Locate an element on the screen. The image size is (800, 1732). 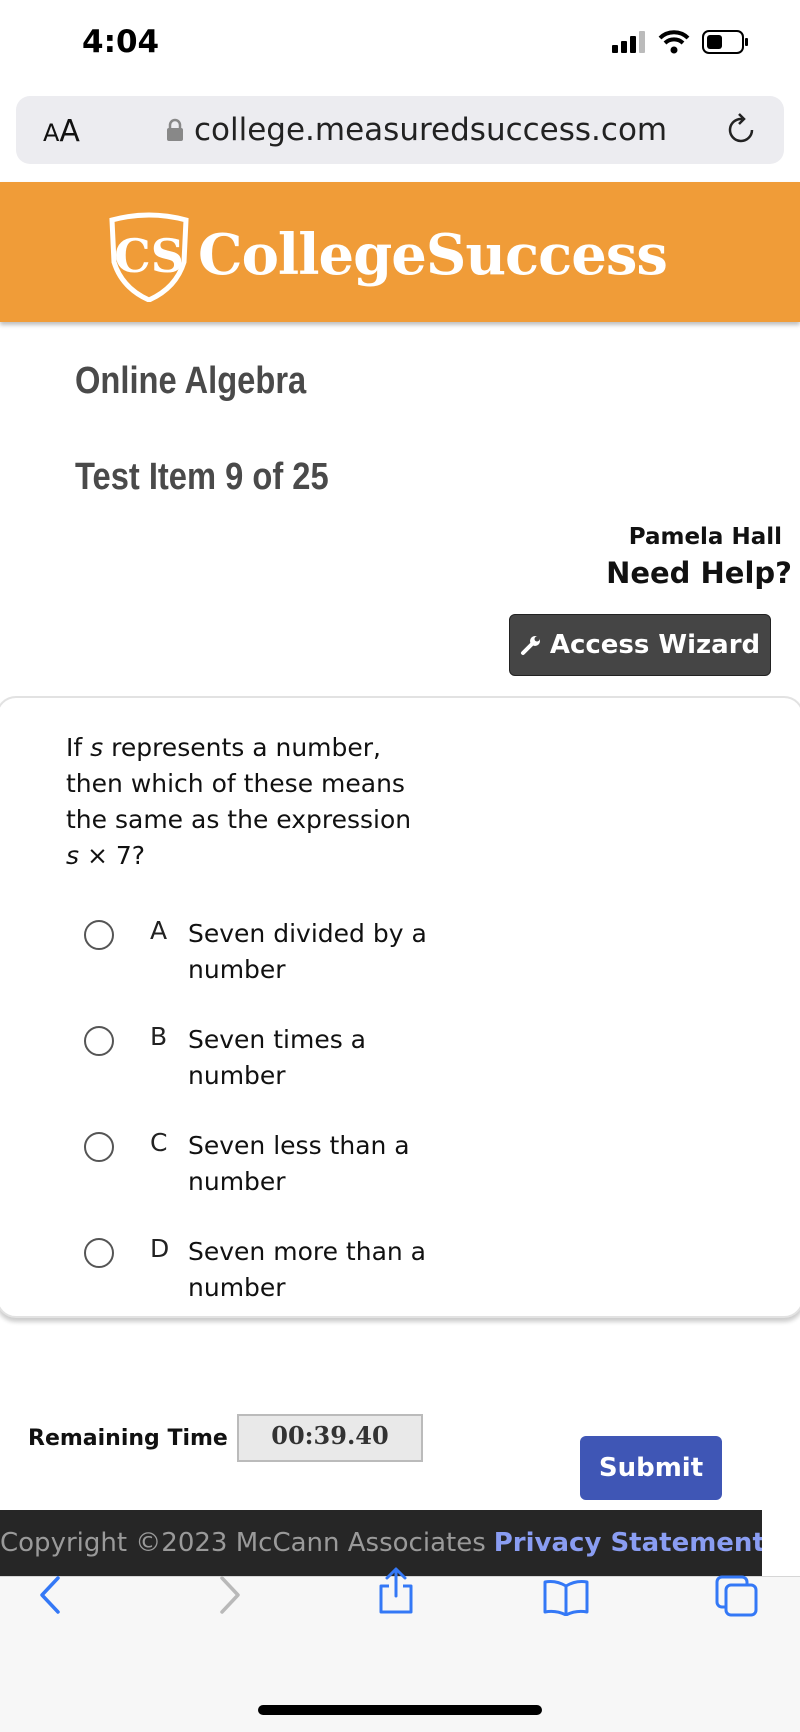
choice-letter: A is located at coordinates (159, 930).